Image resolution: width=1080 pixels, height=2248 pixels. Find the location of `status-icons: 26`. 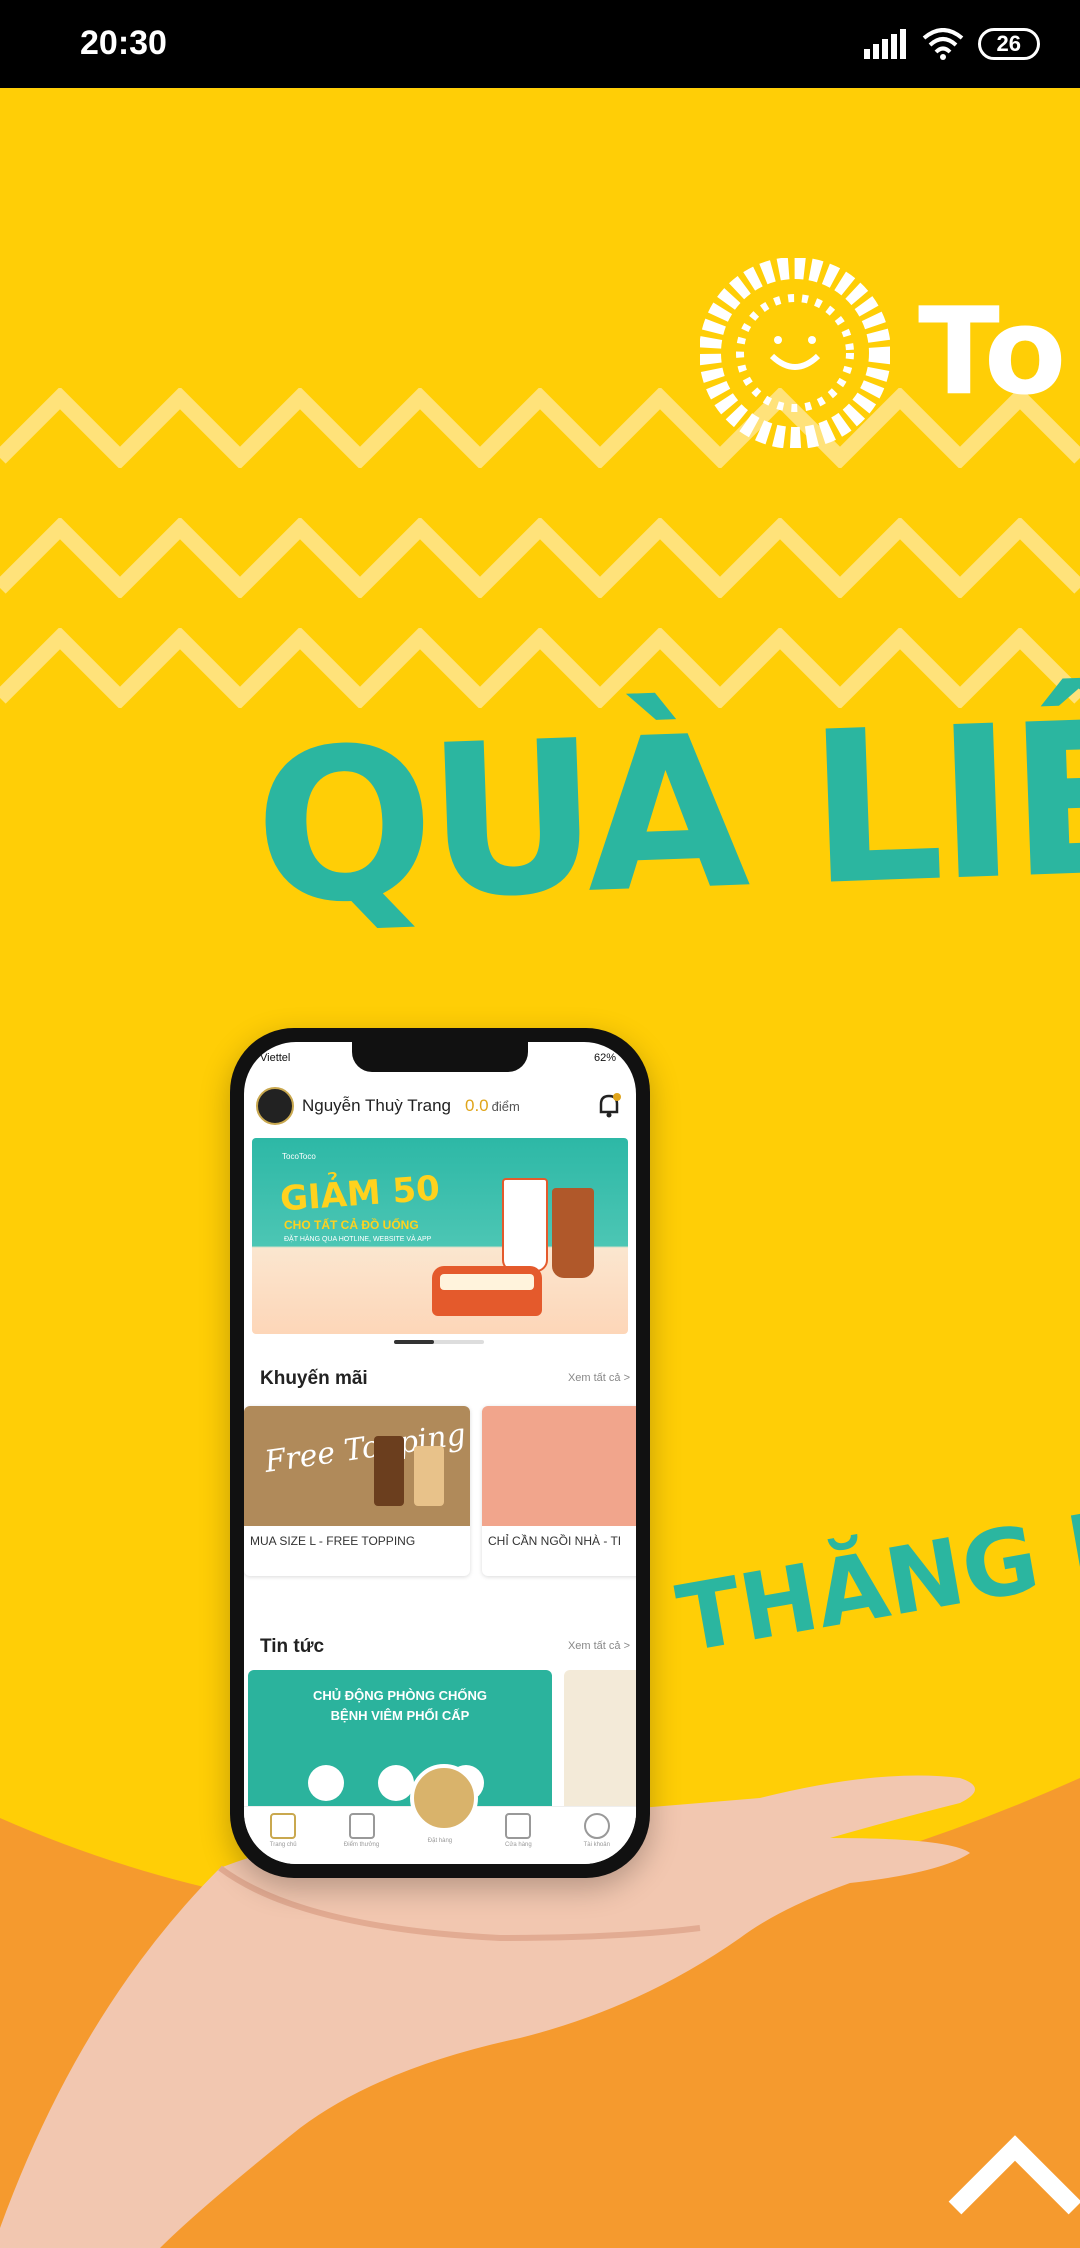

status-icons: 26 is located at coordinates (951, 44).